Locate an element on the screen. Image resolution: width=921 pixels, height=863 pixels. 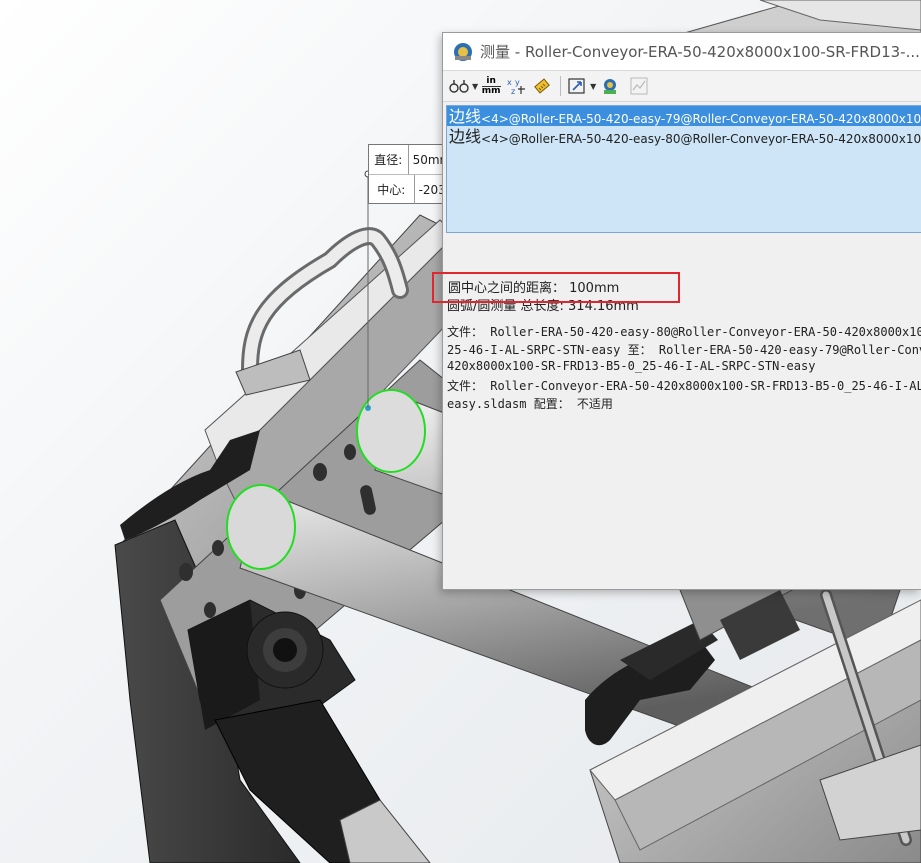
units-precision-button: in mm is located at coordinates (491, 86).